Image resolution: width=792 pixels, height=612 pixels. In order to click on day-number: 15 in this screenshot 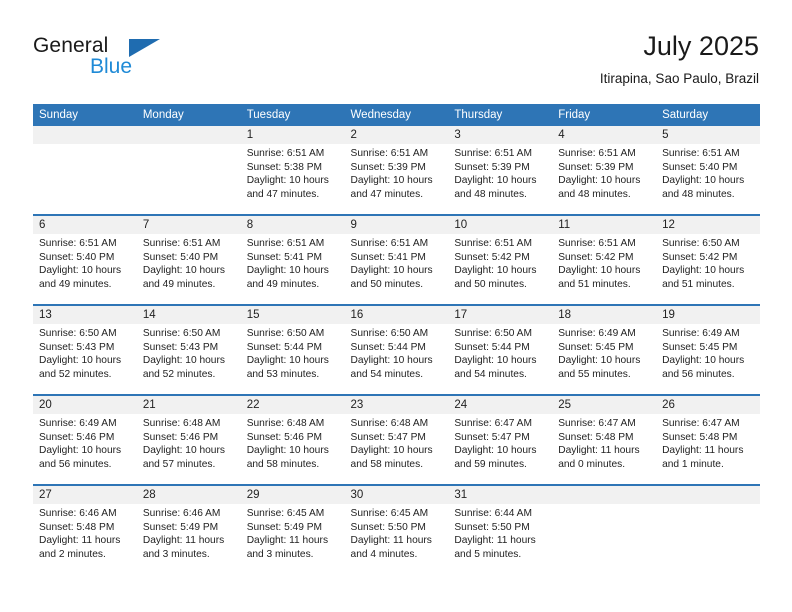, I will do `click(293, 315)`.